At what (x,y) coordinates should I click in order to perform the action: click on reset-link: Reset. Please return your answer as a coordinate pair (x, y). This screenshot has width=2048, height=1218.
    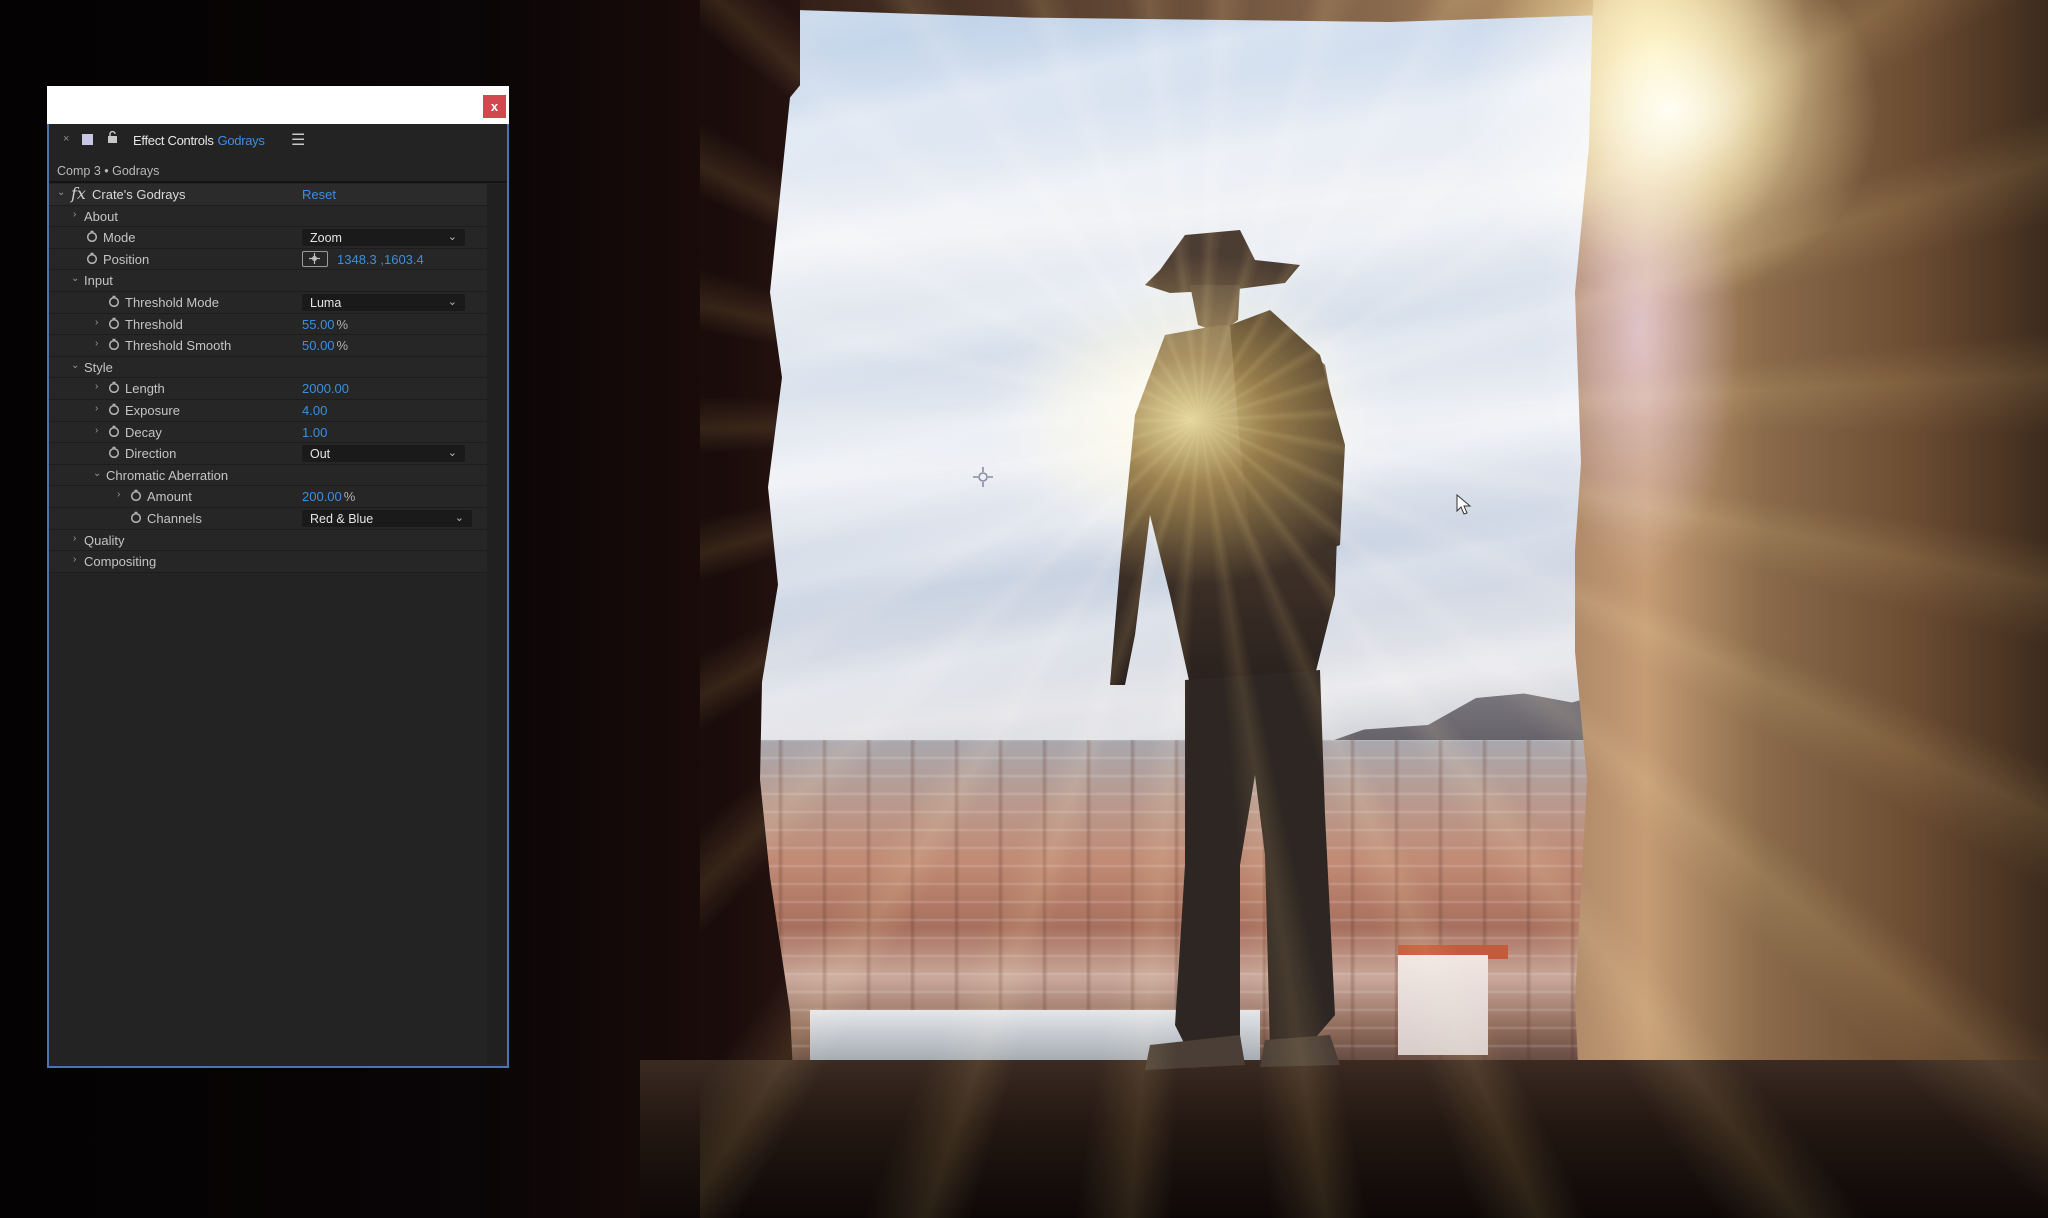
    Looking at the image, I should click on (319, 194).